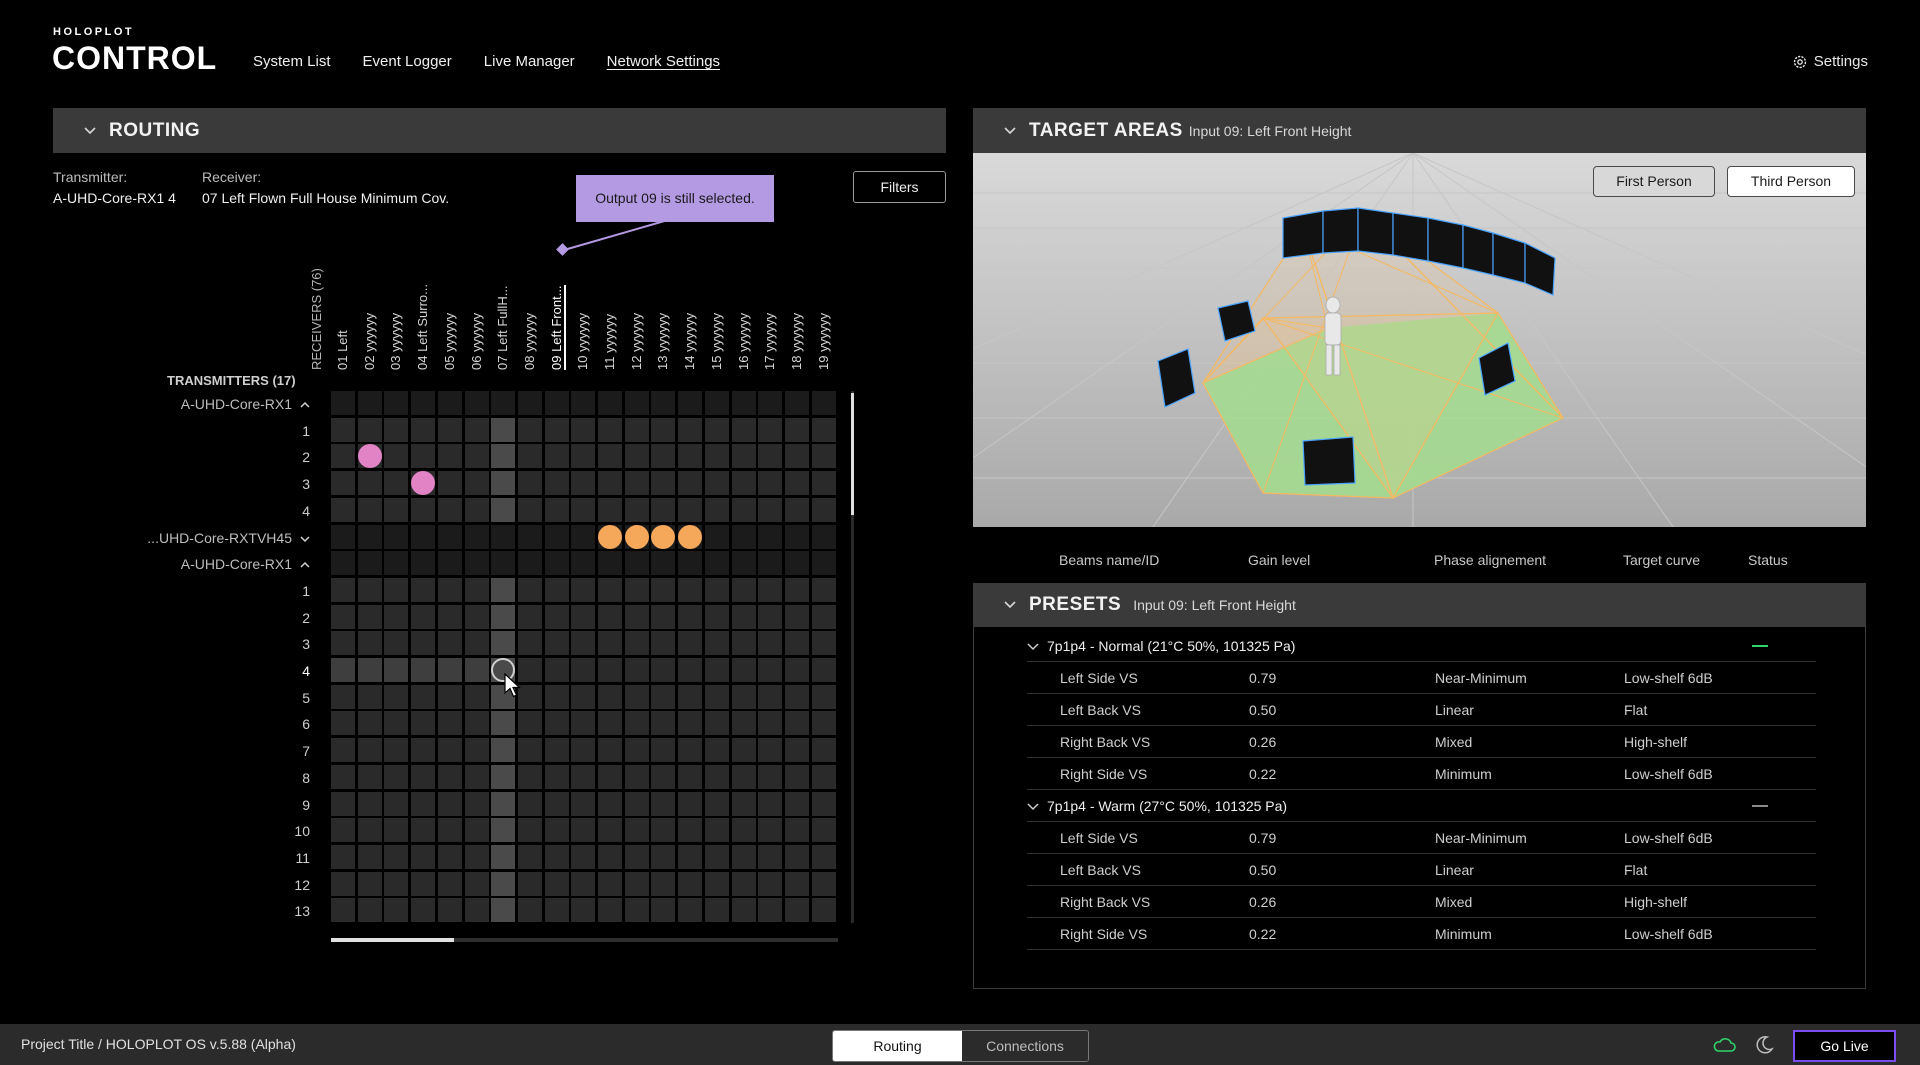 This screenshot has width=1920, height=1065. Describe the element at coordinates (1791, 181) in the screenshot. I see `third-person-button: Third Person` at that location.